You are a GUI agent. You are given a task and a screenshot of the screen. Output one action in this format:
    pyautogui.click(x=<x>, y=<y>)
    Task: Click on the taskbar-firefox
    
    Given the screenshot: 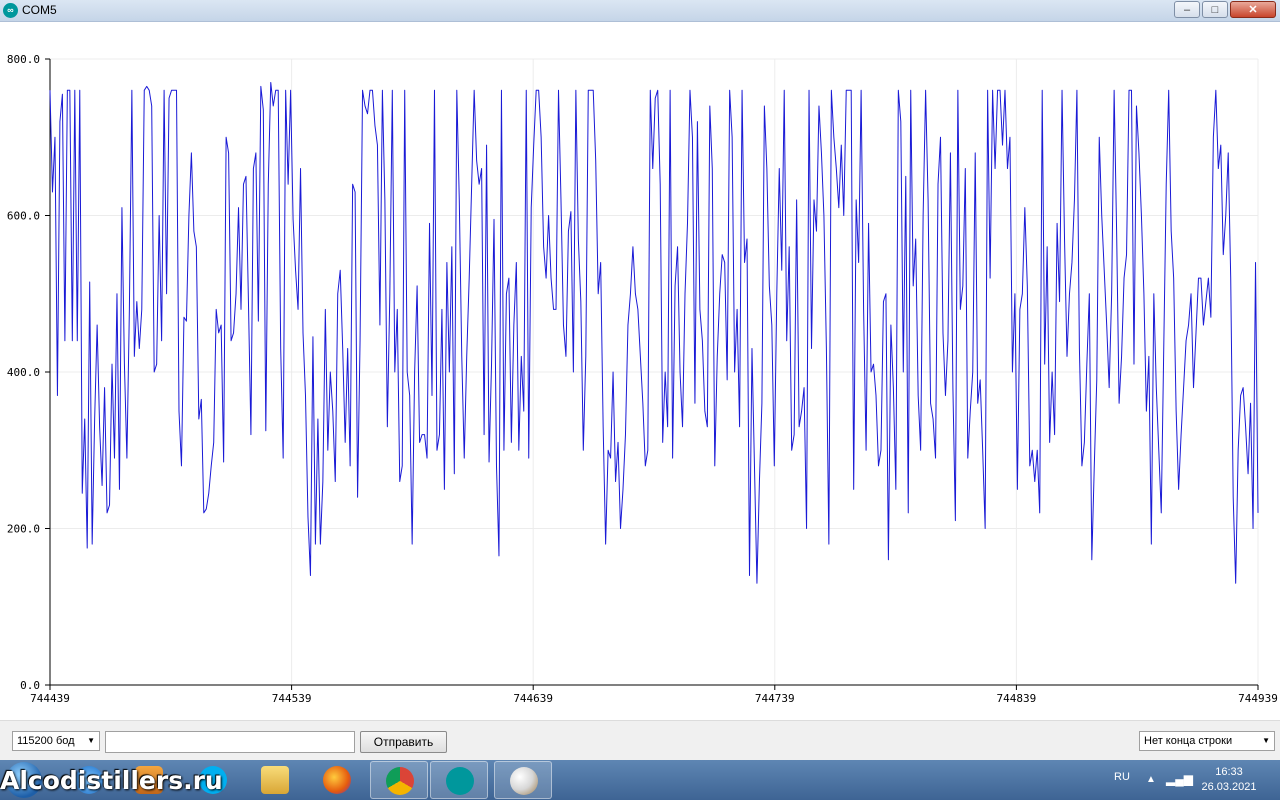 What is the action you would take?
    pyautogui.click(x=337, y=780)
    